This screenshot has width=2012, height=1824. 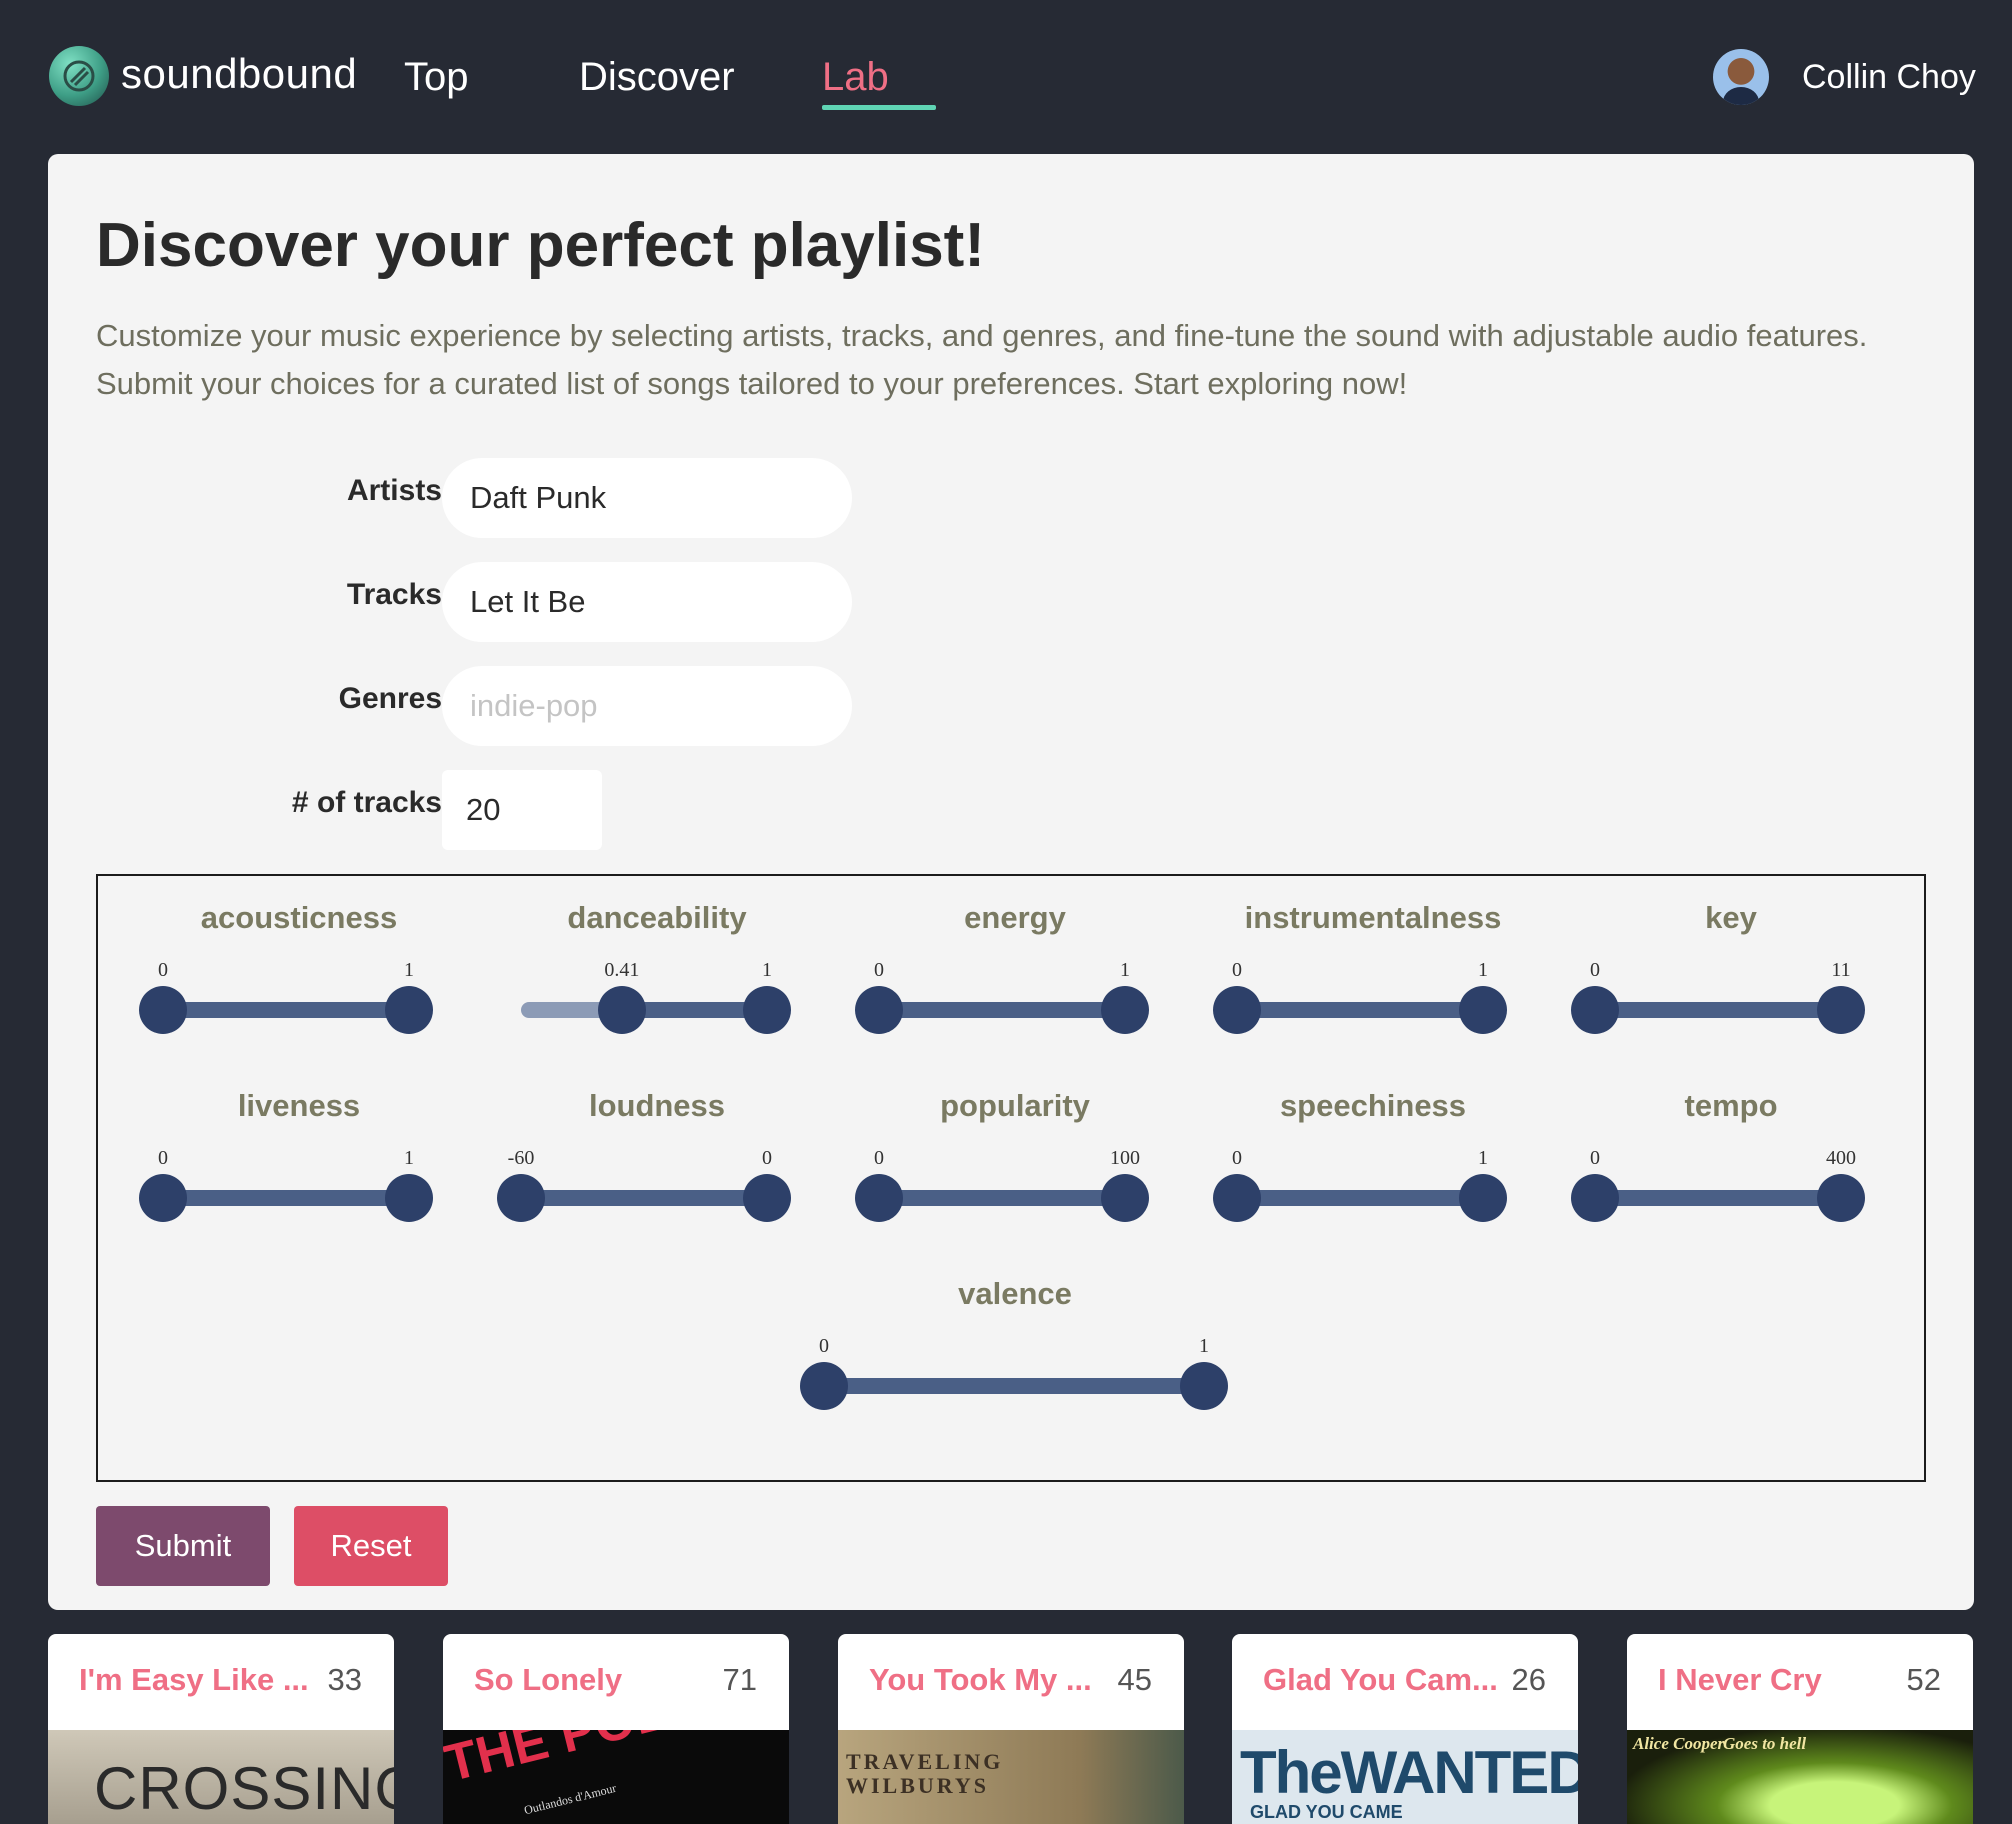 I want to click on artists-input, so click(x=647, y=498).